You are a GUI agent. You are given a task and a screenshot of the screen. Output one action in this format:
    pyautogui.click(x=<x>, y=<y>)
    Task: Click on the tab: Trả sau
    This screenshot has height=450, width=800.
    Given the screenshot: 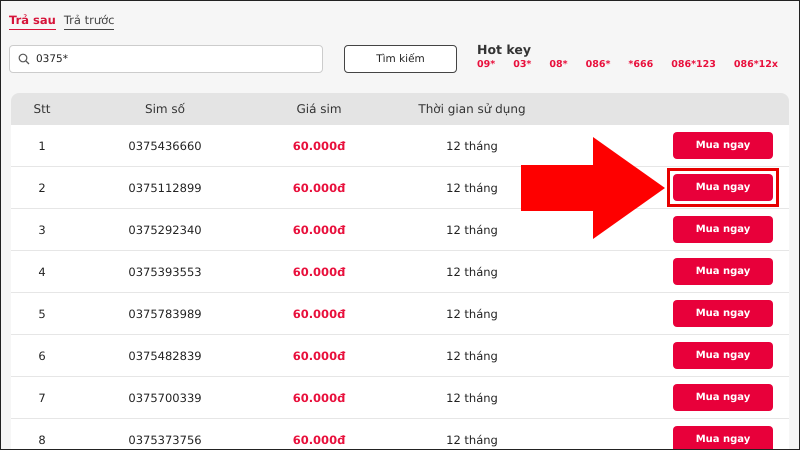 What is the action you would take?
    pyautogui.click(x=32, y=21)
    